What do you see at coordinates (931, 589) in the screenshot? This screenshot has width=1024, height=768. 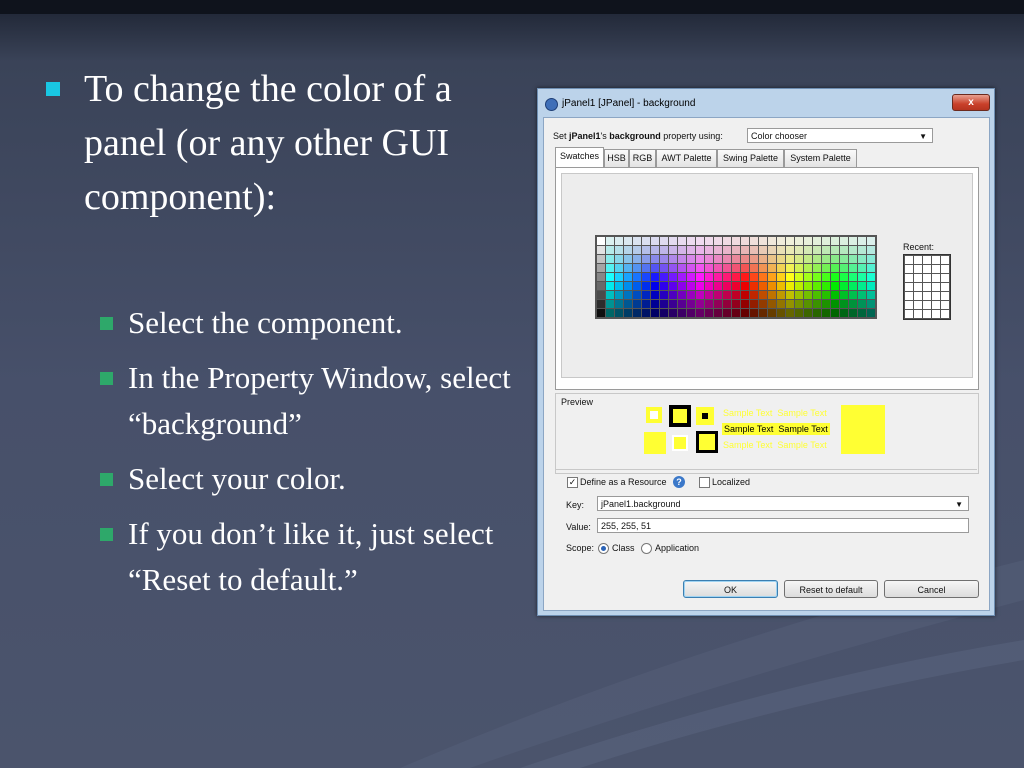 I see `cancel-button: Cancel` at bounding box center [931, 589].